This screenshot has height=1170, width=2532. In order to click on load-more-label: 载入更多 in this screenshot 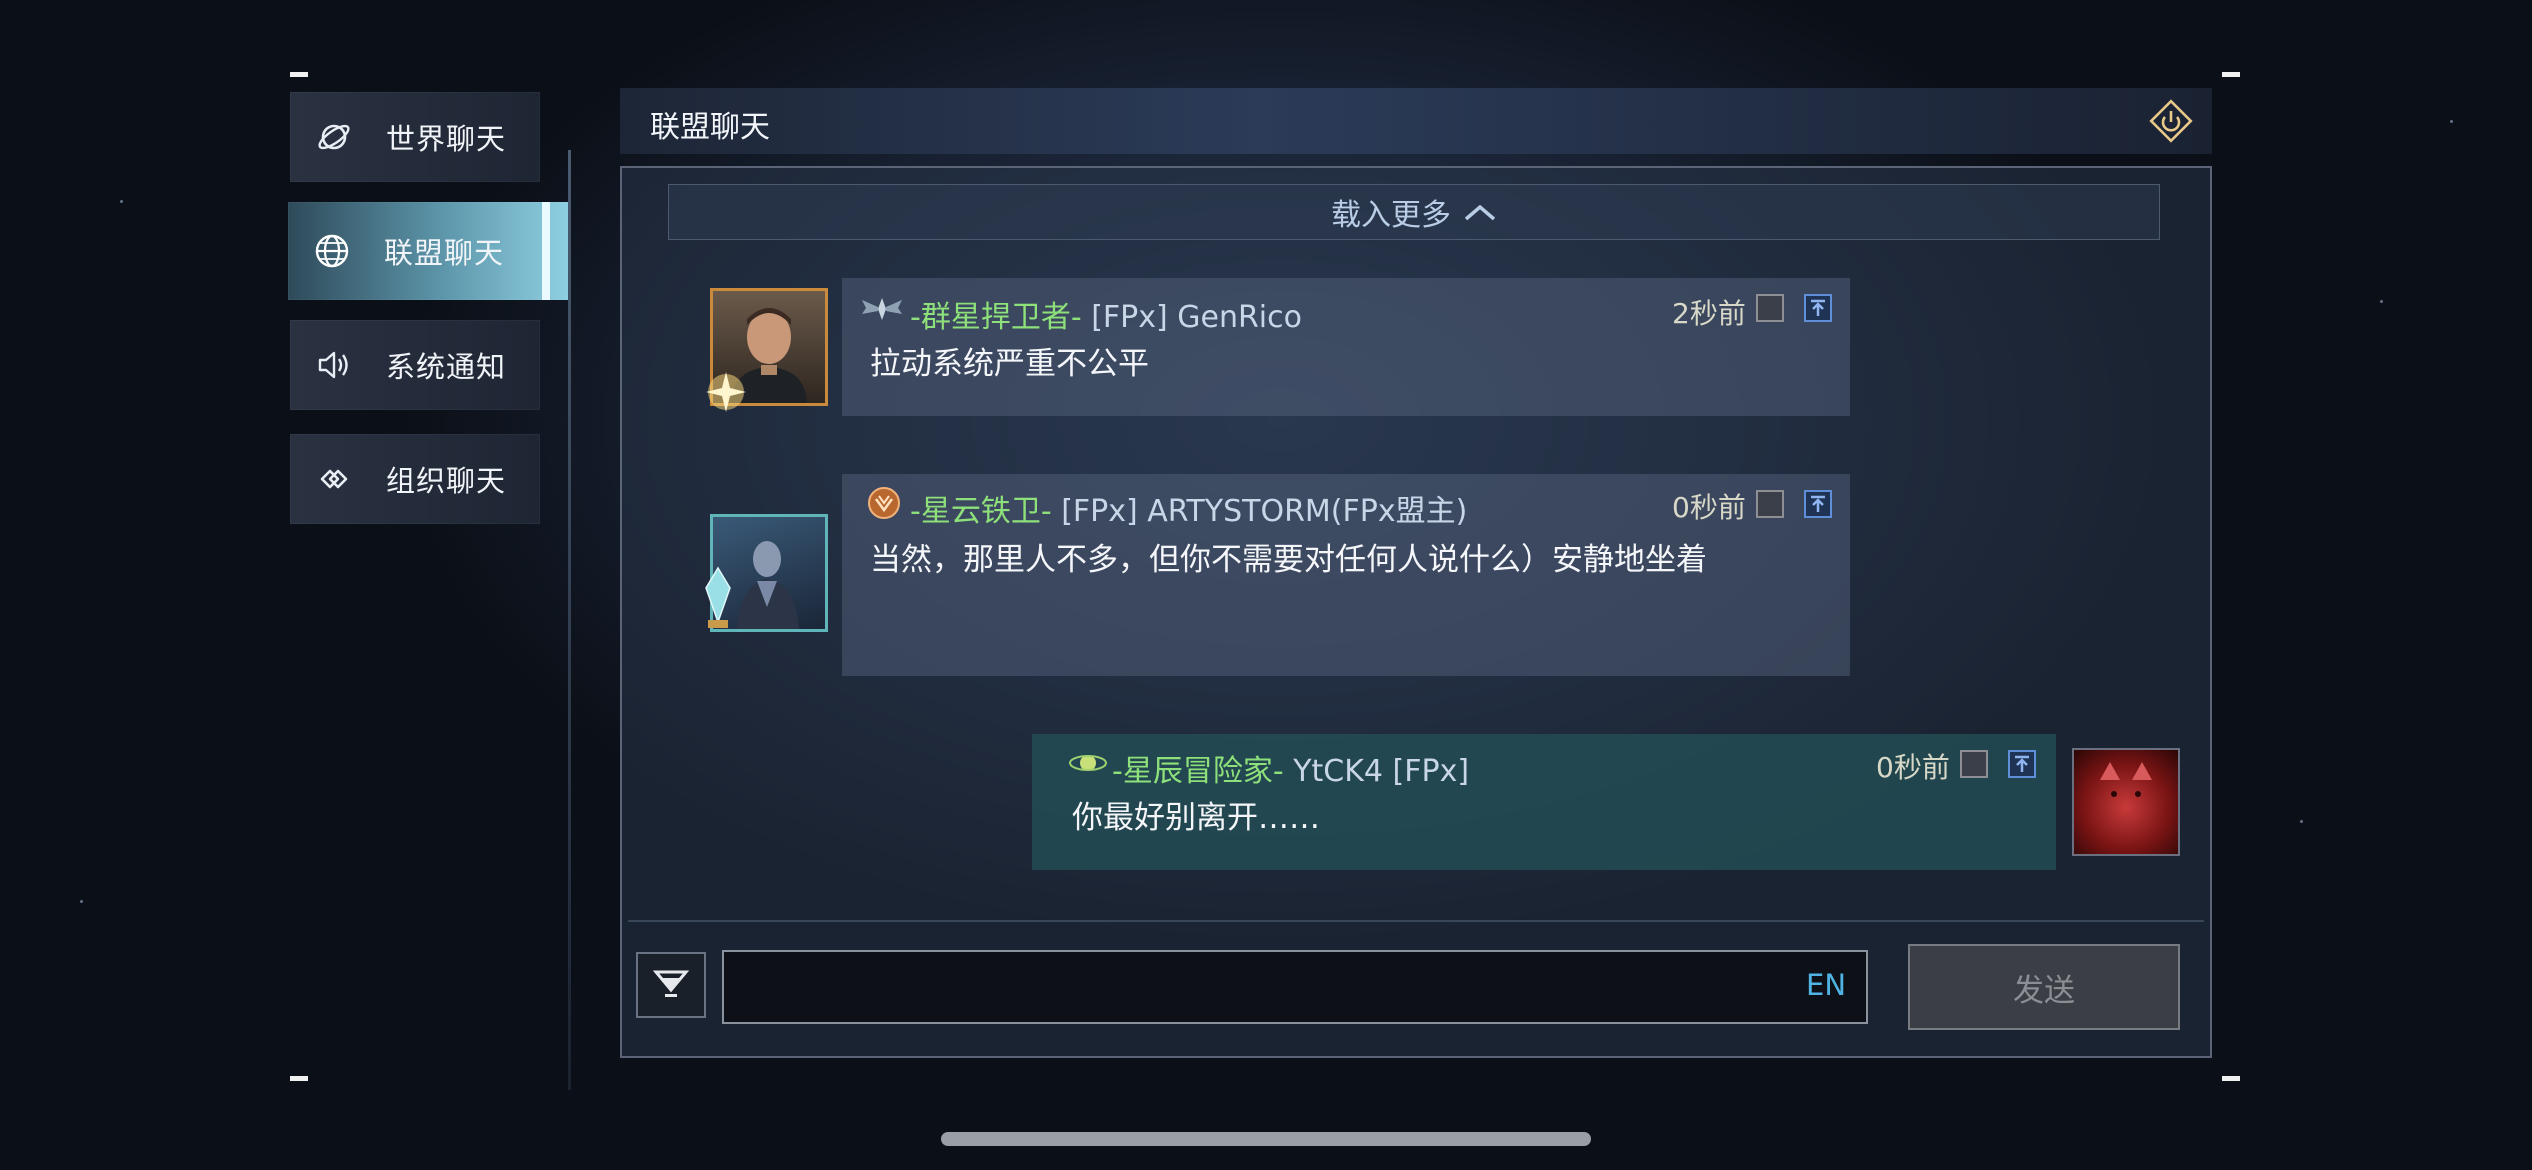, I will do `click(1391, 215)`.